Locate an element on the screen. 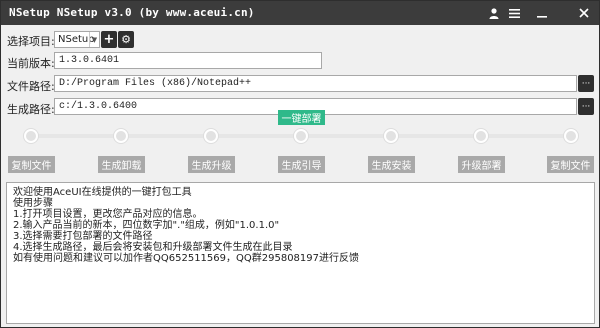 Image resolution: width=600 pixels, height=328 pixels. window-title: NSetup NSetup v3.0 (by www.aceui.cn) is located at coordinates (132, 12).